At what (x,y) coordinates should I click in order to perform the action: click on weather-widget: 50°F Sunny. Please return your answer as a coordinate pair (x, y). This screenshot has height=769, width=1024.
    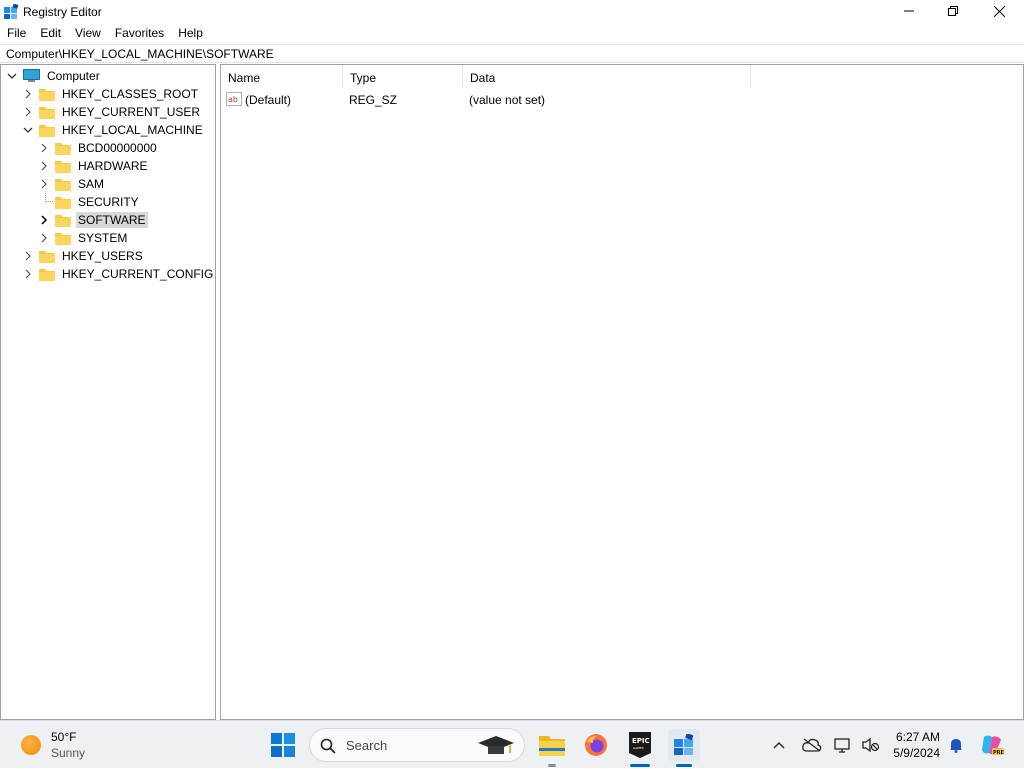
    Looking at the image, I should click on (59, 745).